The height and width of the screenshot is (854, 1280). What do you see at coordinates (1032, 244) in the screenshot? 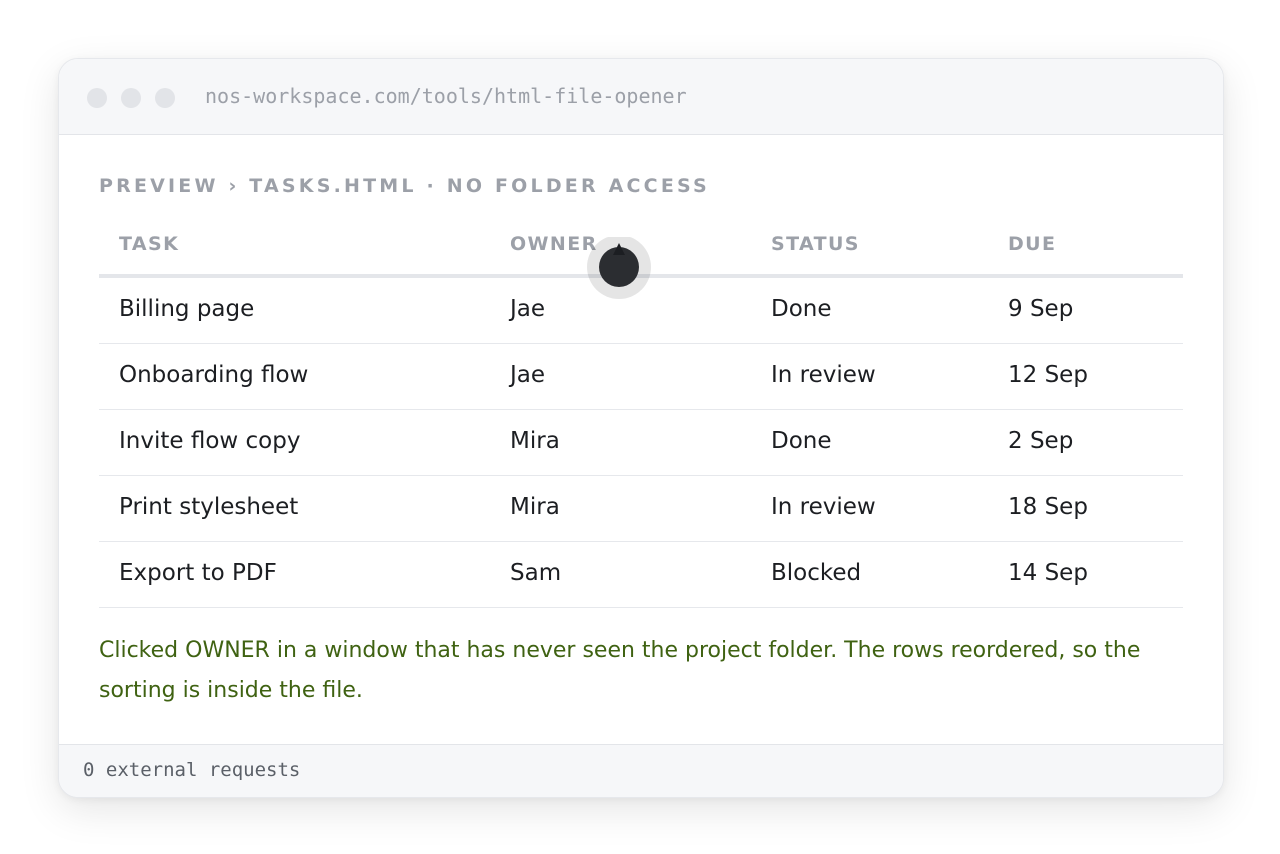
I see `column-header-due: DUE` at bounding box center [1032, 244].